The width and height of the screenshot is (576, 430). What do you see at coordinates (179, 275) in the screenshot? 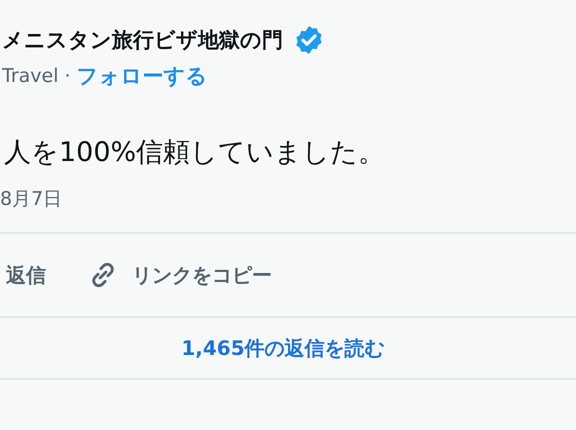
I see `copy-link-button: リンクをコピー` at bounding box center [179, 275].